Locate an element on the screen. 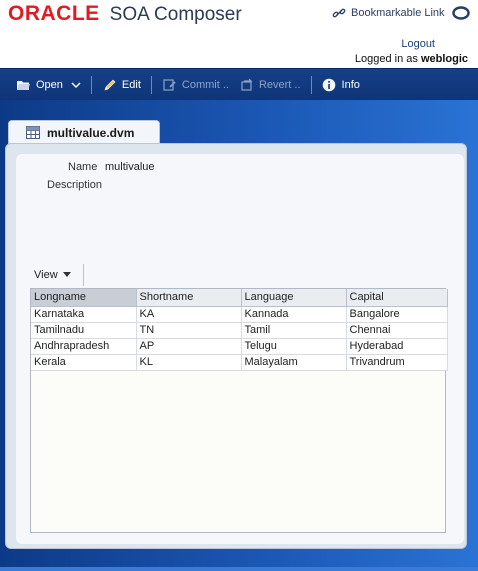 The width and height of the screenshot is (478, 571). chevron-down-icon is located at coordinates (76, 85).